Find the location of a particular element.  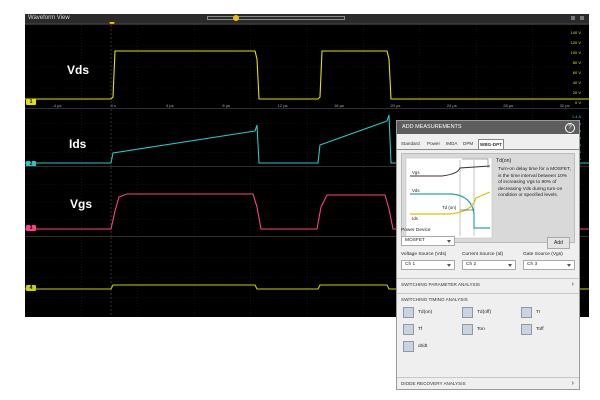

di-dt-icon is located at coordinates (408, 346).